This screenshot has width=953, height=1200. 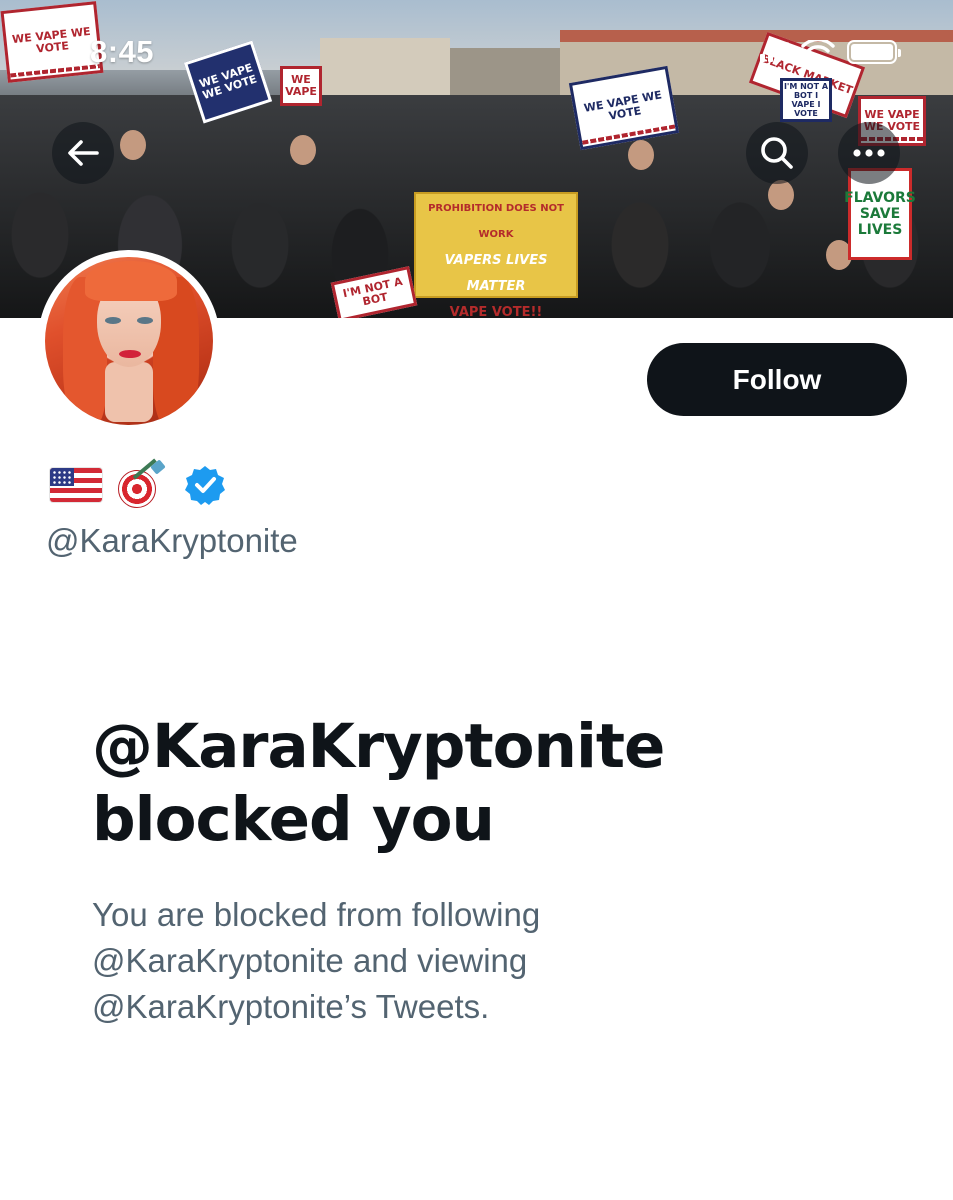 I want to click on blocked-title: @KaraKryptonite blocked you, so click(x=492, y=783).